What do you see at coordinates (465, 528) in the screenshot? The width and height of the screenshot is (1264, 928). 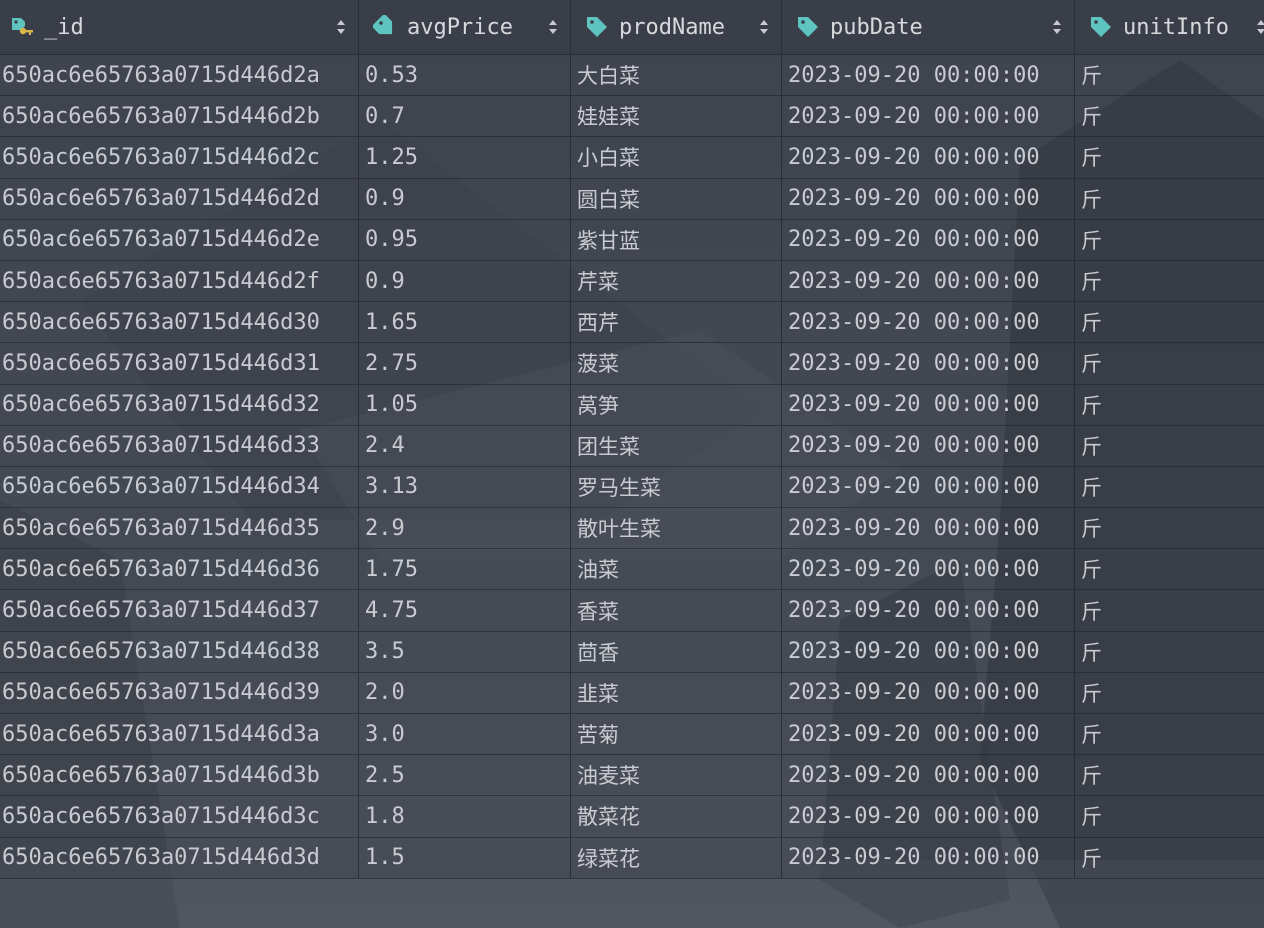 I see `cell-avgprice: 2.9` at bounding box center [465, 528].